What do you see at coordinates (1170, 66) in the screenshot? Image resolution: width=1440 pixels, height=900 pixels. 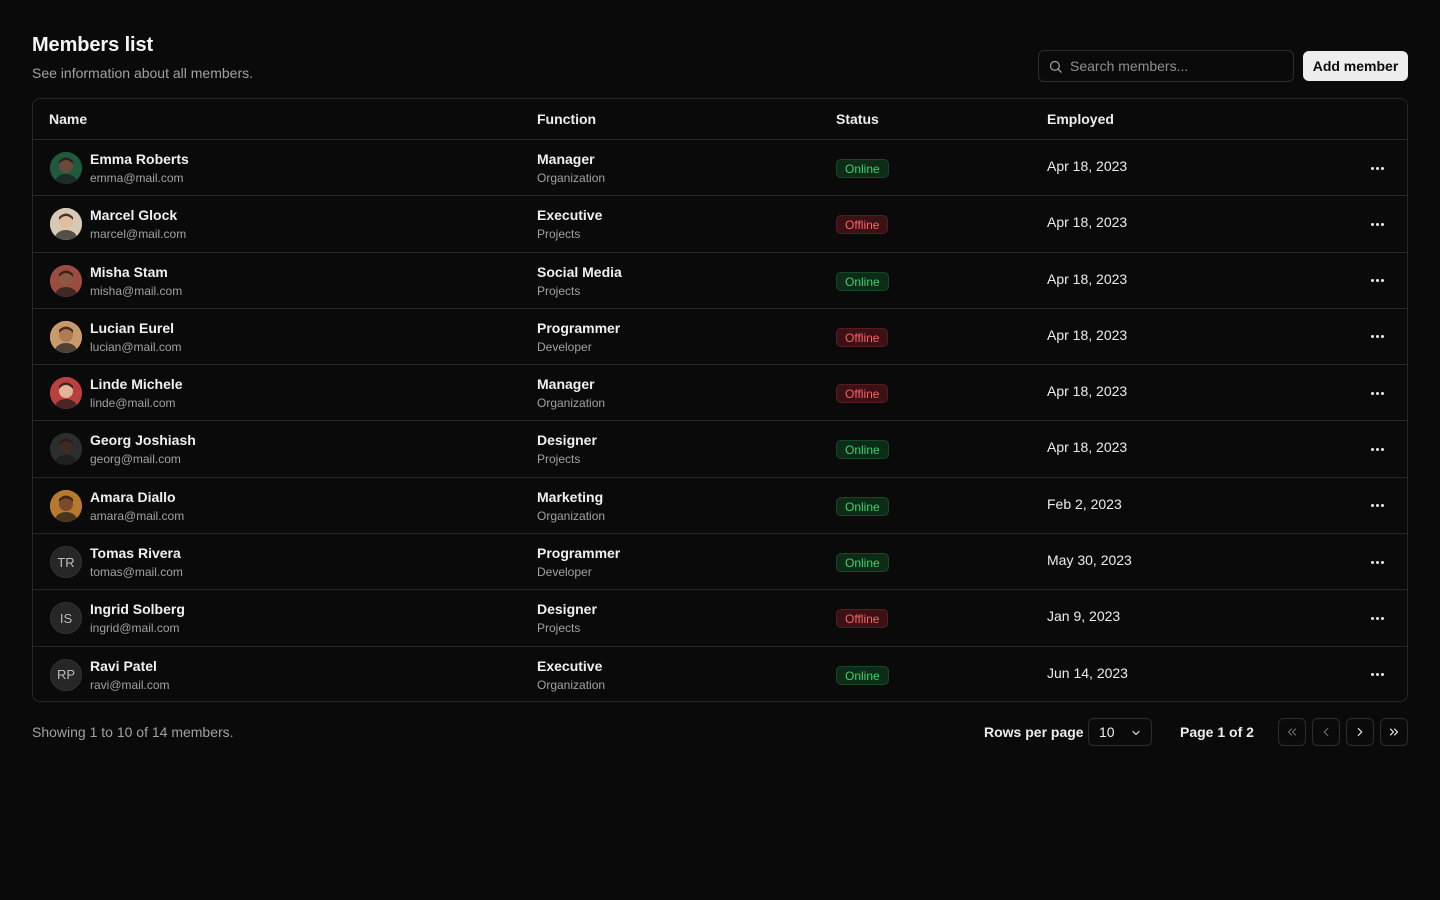 I see `search-input` at bounding box center [1170, 66].